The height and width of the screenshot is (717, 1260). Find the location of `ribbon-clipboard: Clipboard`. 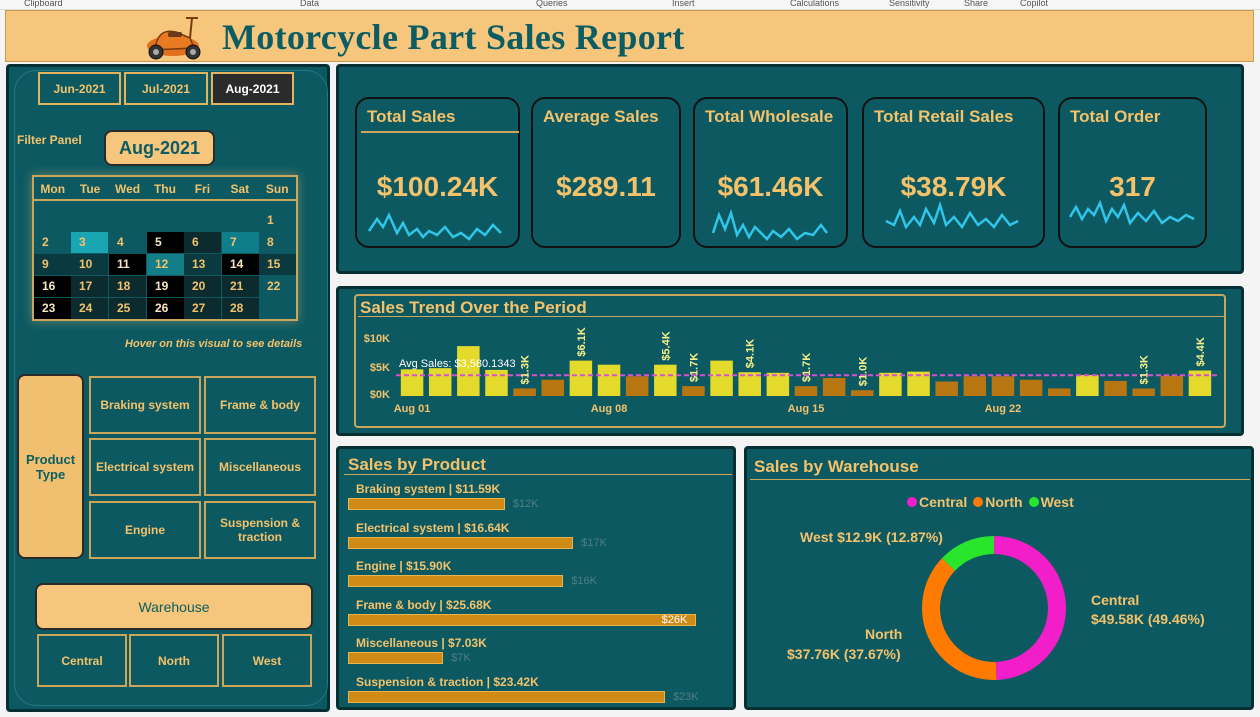

ribbon-clipboard: Clipboard is located at coordinates (43, 4).